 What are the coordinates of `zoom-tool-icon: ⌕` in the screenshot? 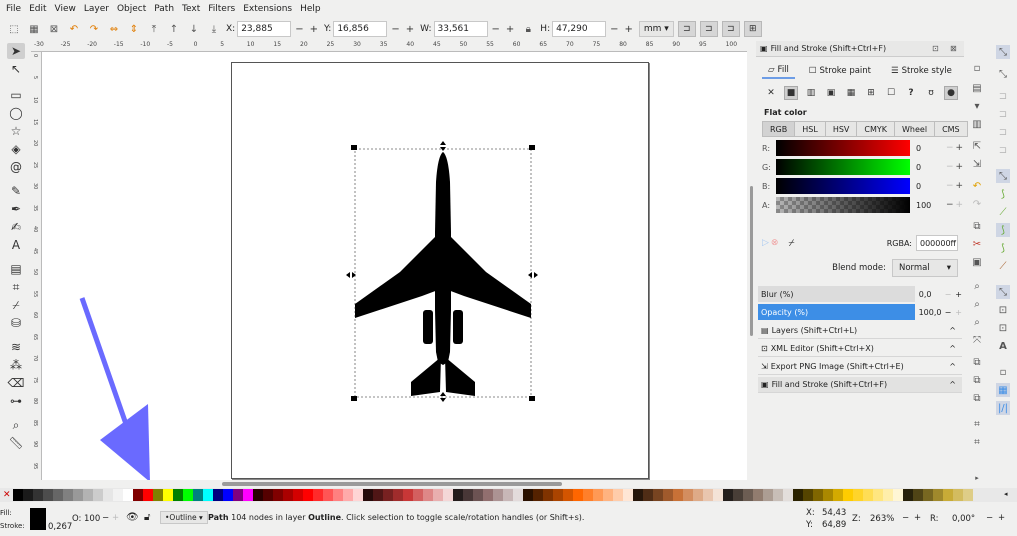 It's located at (16, 425).